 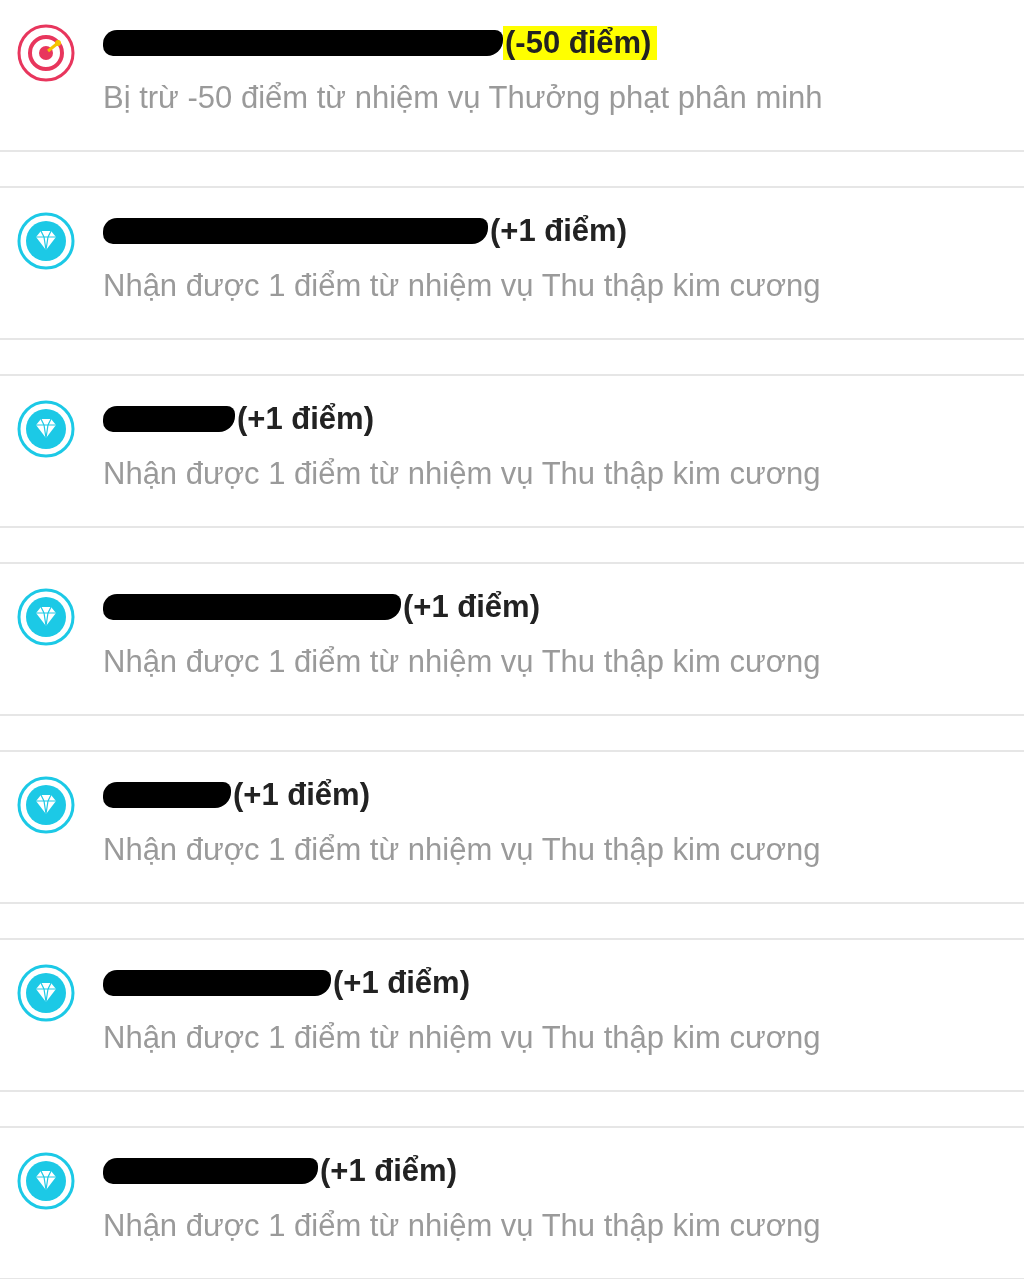 What do you see at coordinates (580, 43) in the screenshot?
I see `points-change: (-50 điểm)` at bounding box center [580, 43].